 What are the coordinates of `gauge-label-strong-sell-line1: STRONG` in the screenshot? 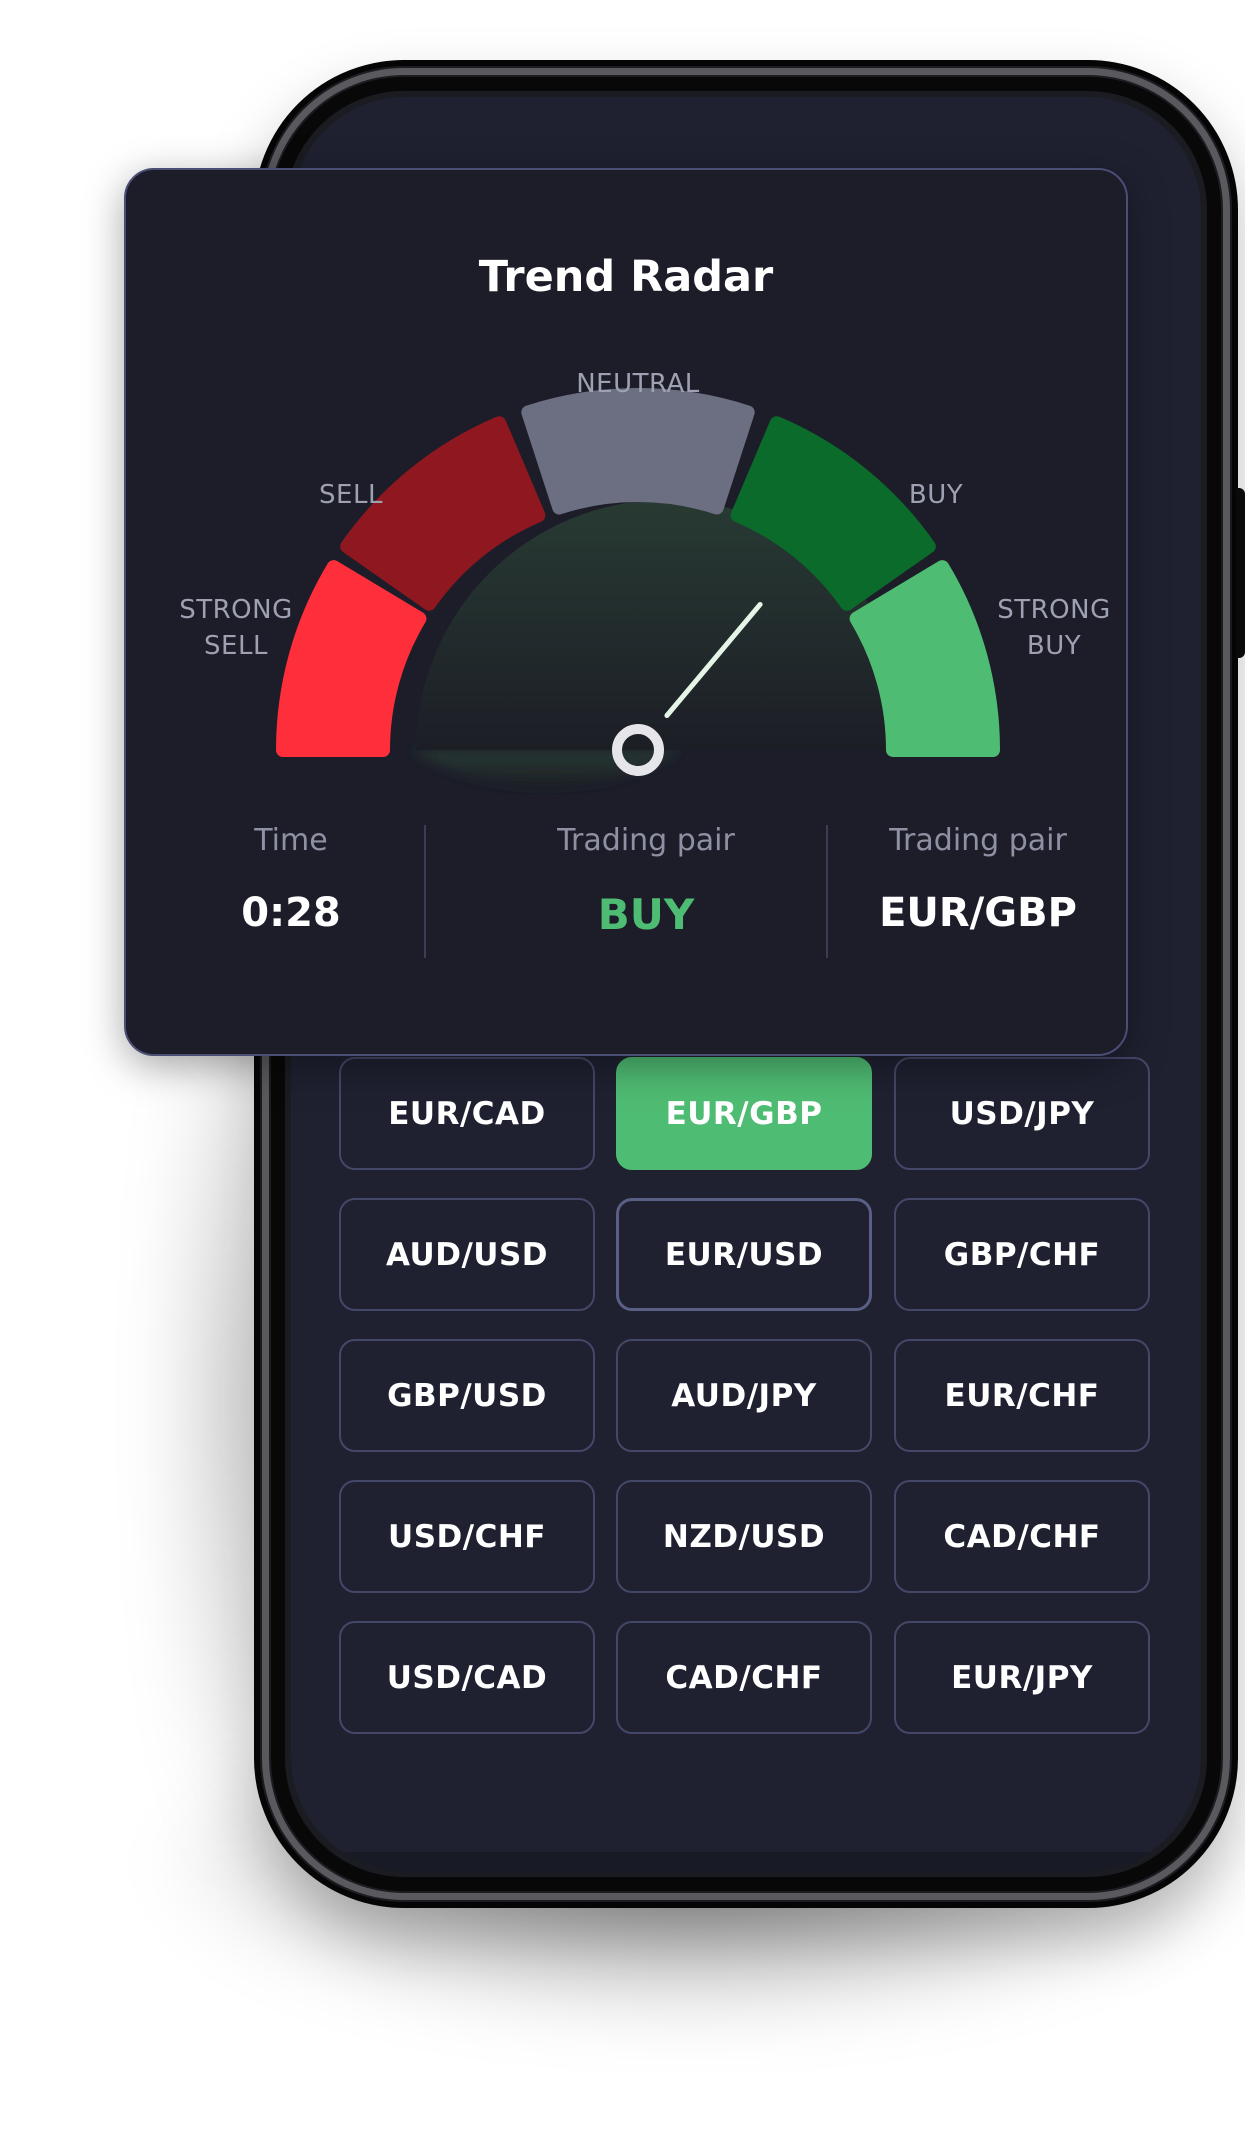 It's located at (236, 610).